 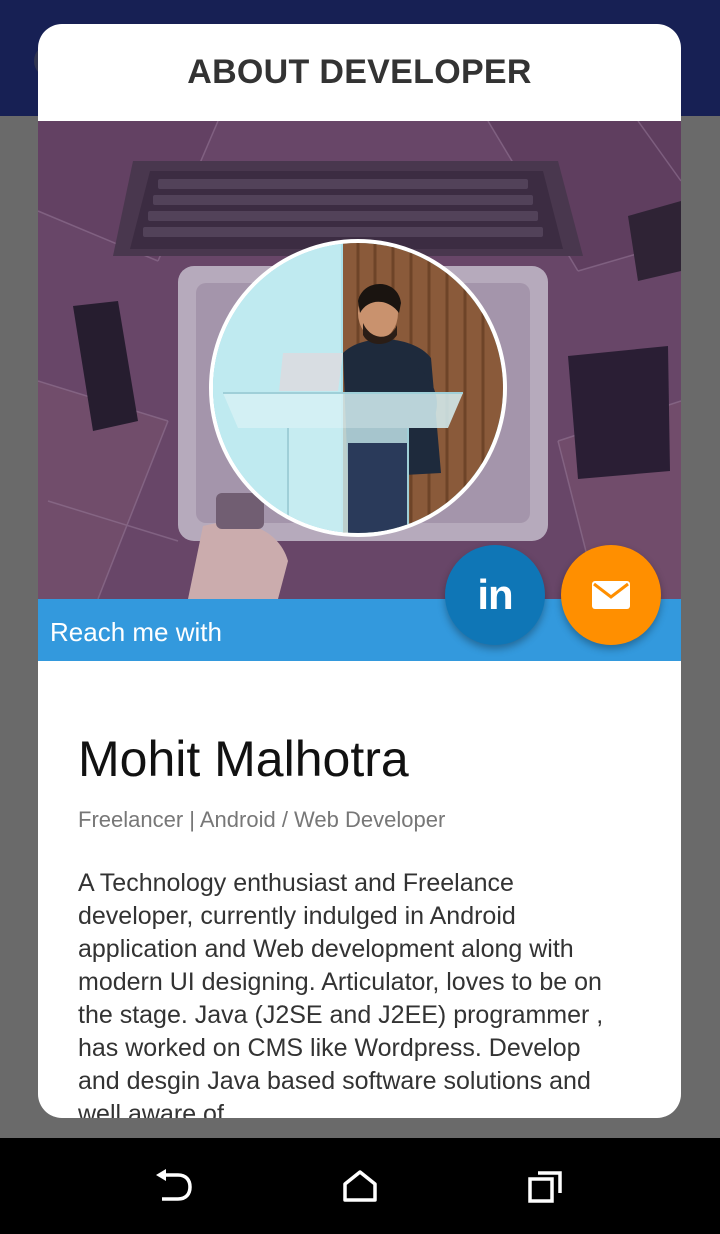 I want to click on email-button, so click(x=611, y=595).